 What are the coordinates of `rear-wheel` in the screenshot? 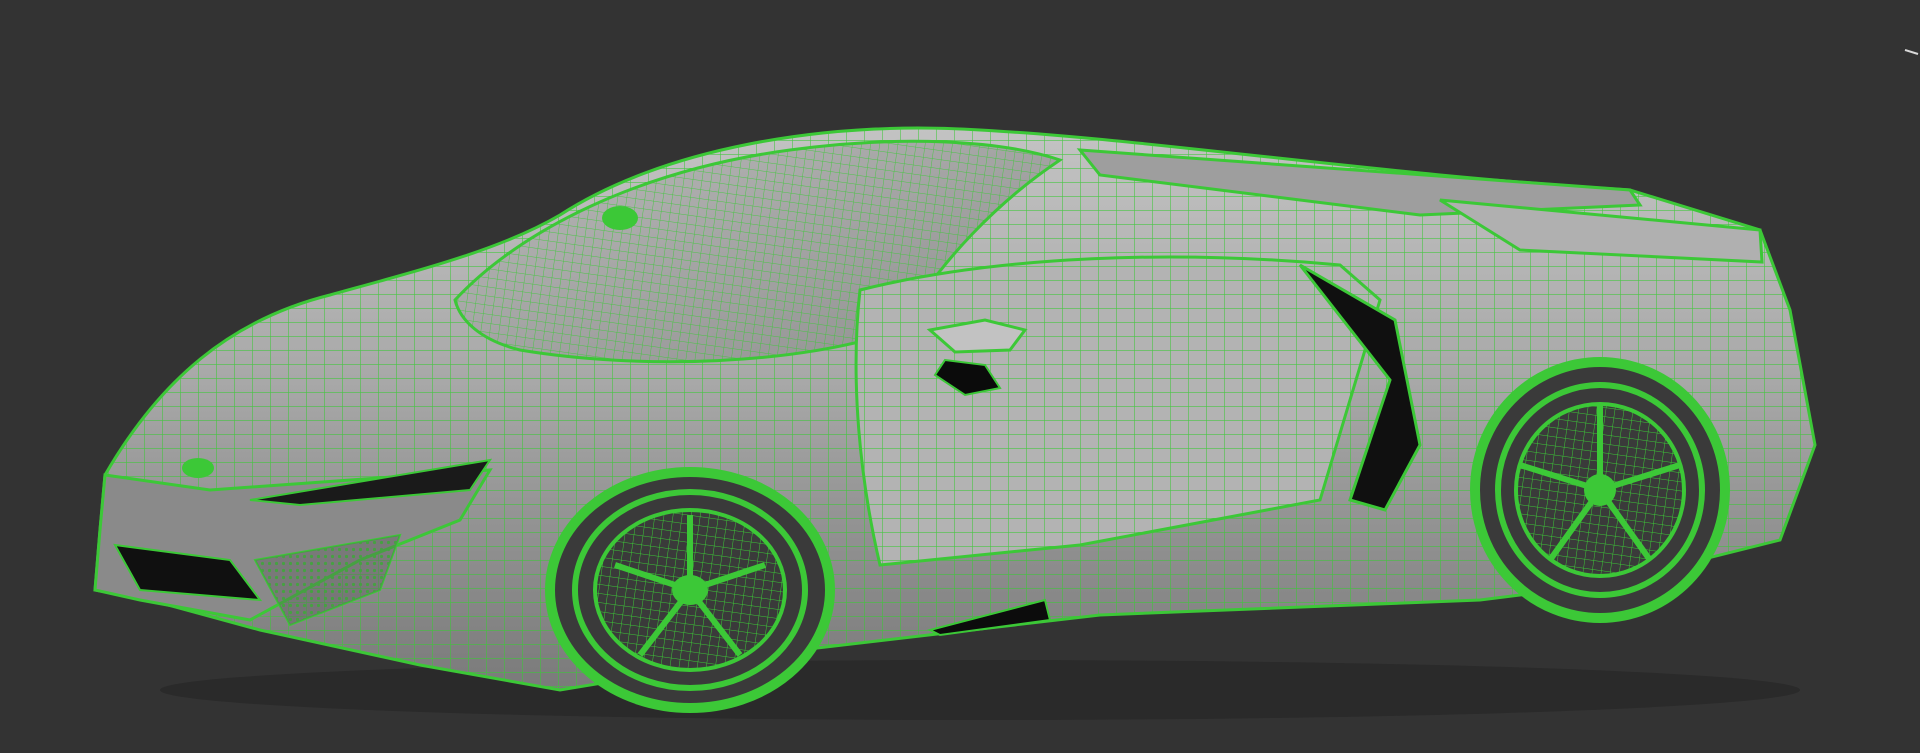 It's located at (1600, 490).